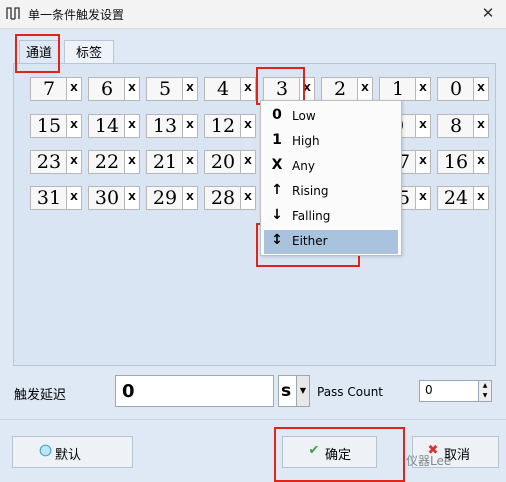  I want to click on menu-item-low: 0 Low, so click(331, 117).